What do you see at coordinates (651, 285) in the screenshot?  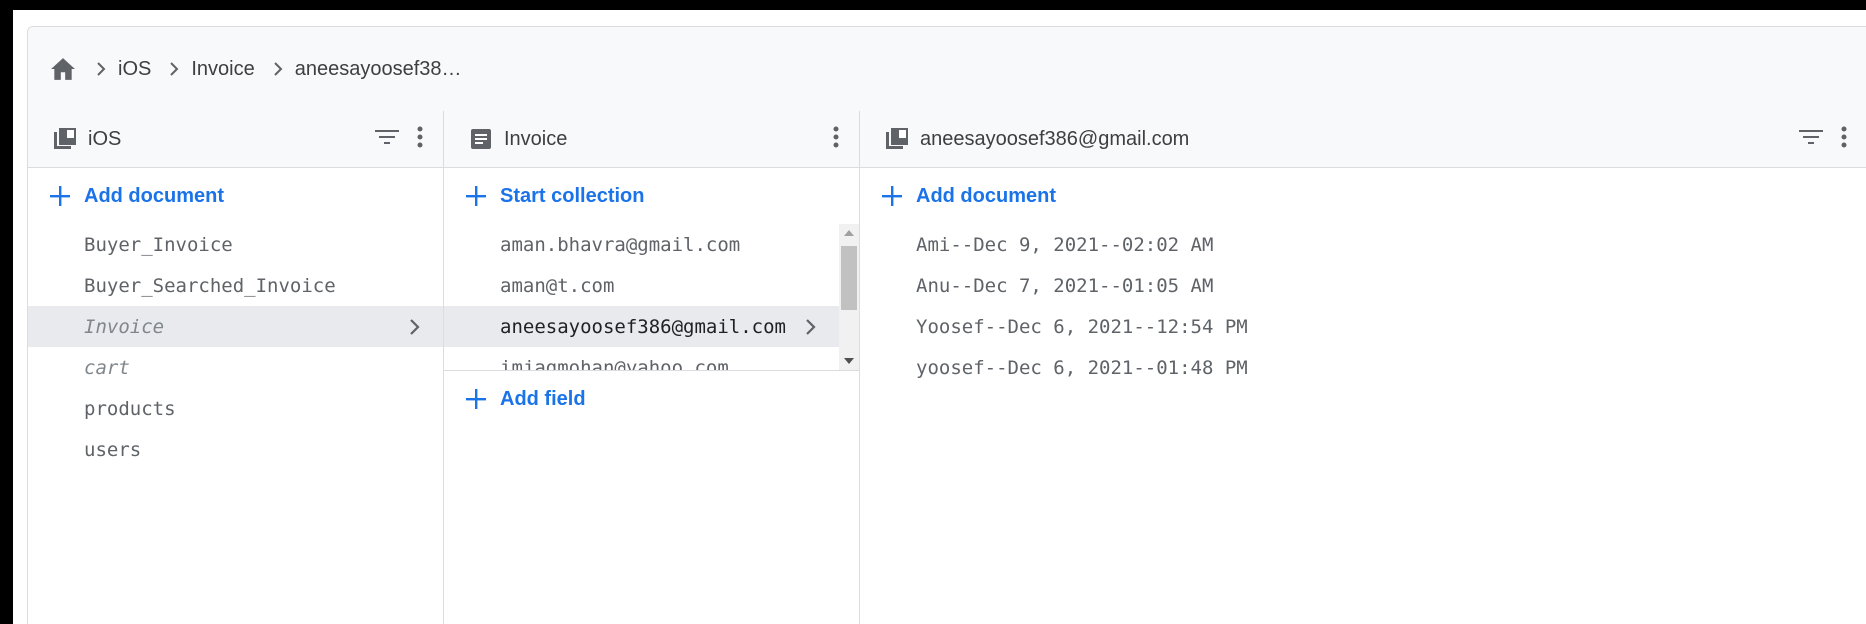 I see `list-item: aman@t.com` at bounding box center [651, 285].